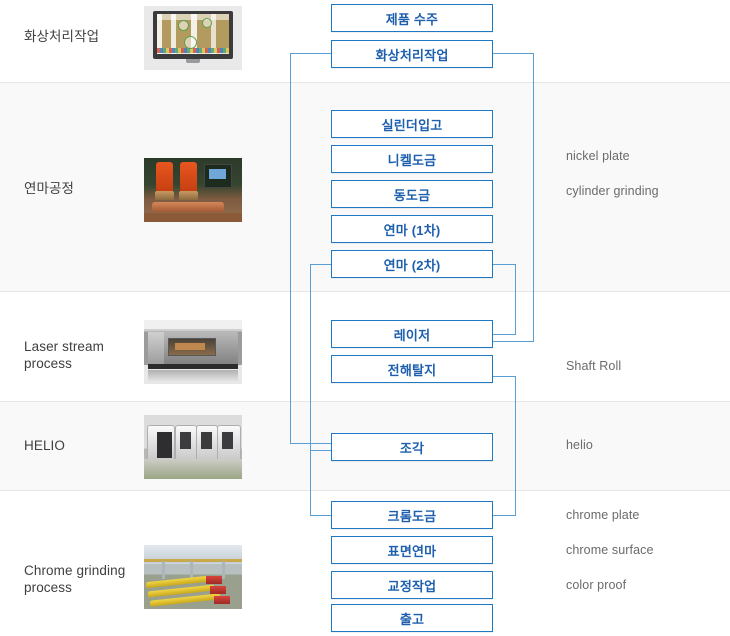 Image resolution: width=730 pixels, height=636 pixels. I want to click on connector-h-laser-in-a, so click(513, 342).